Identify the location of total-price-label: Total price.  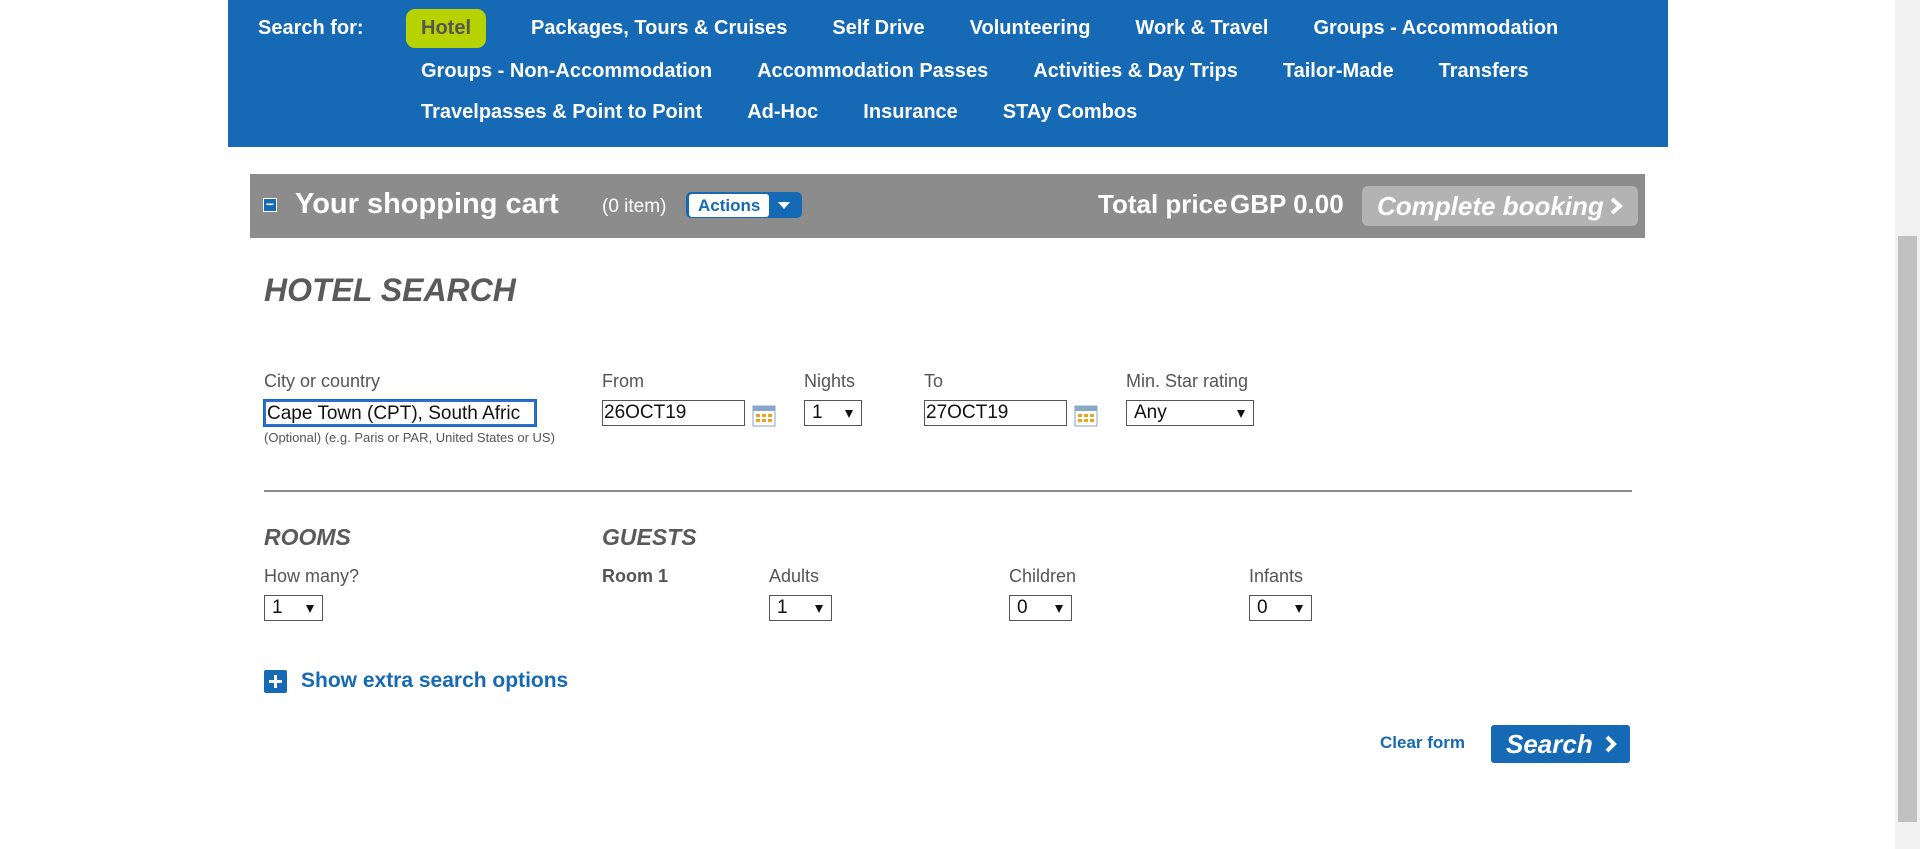
(1163, 204).